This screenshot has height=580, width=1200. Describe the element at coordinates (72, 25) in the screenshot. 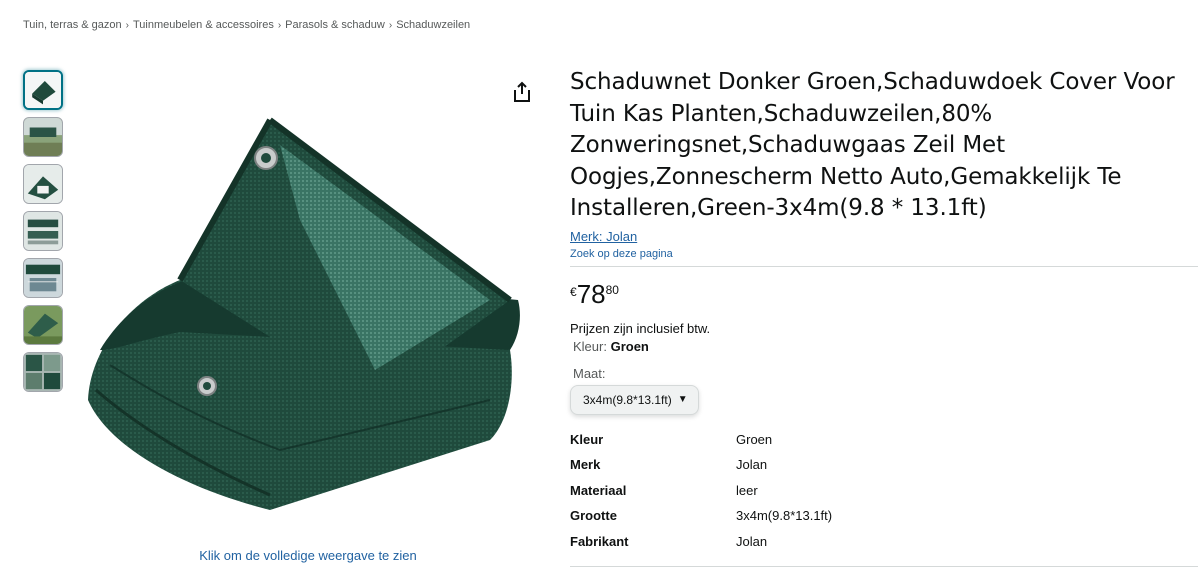

I see `breadcrumb-item-tuin: Tuin, terras & gazon` at that location.